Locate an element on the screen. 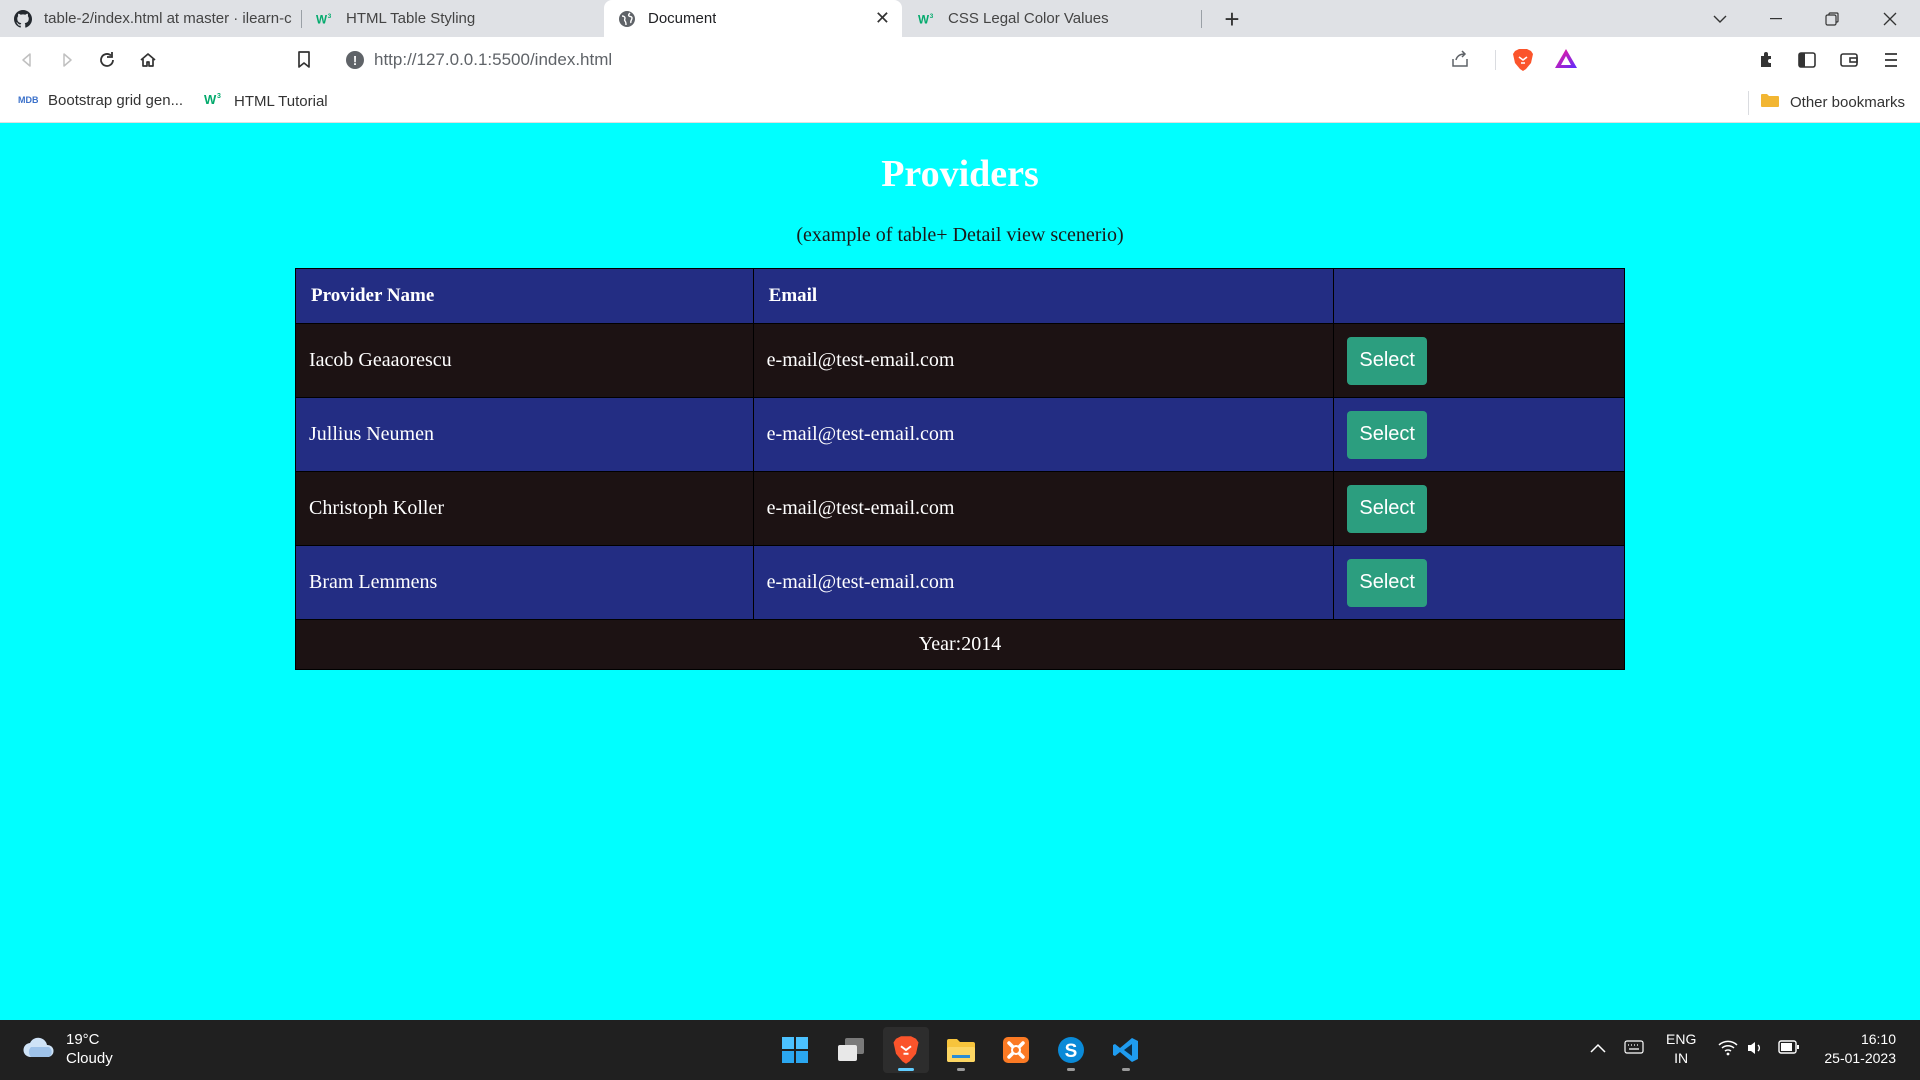  active-indicator is located at coordinates (906, 1069).